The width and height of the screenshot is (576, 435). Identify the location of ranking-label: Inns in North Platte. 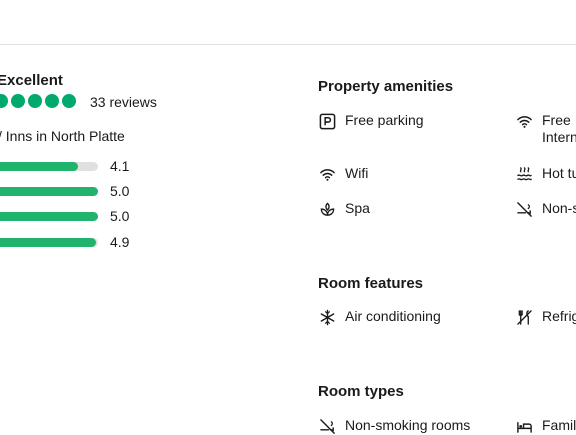
(65, 136).